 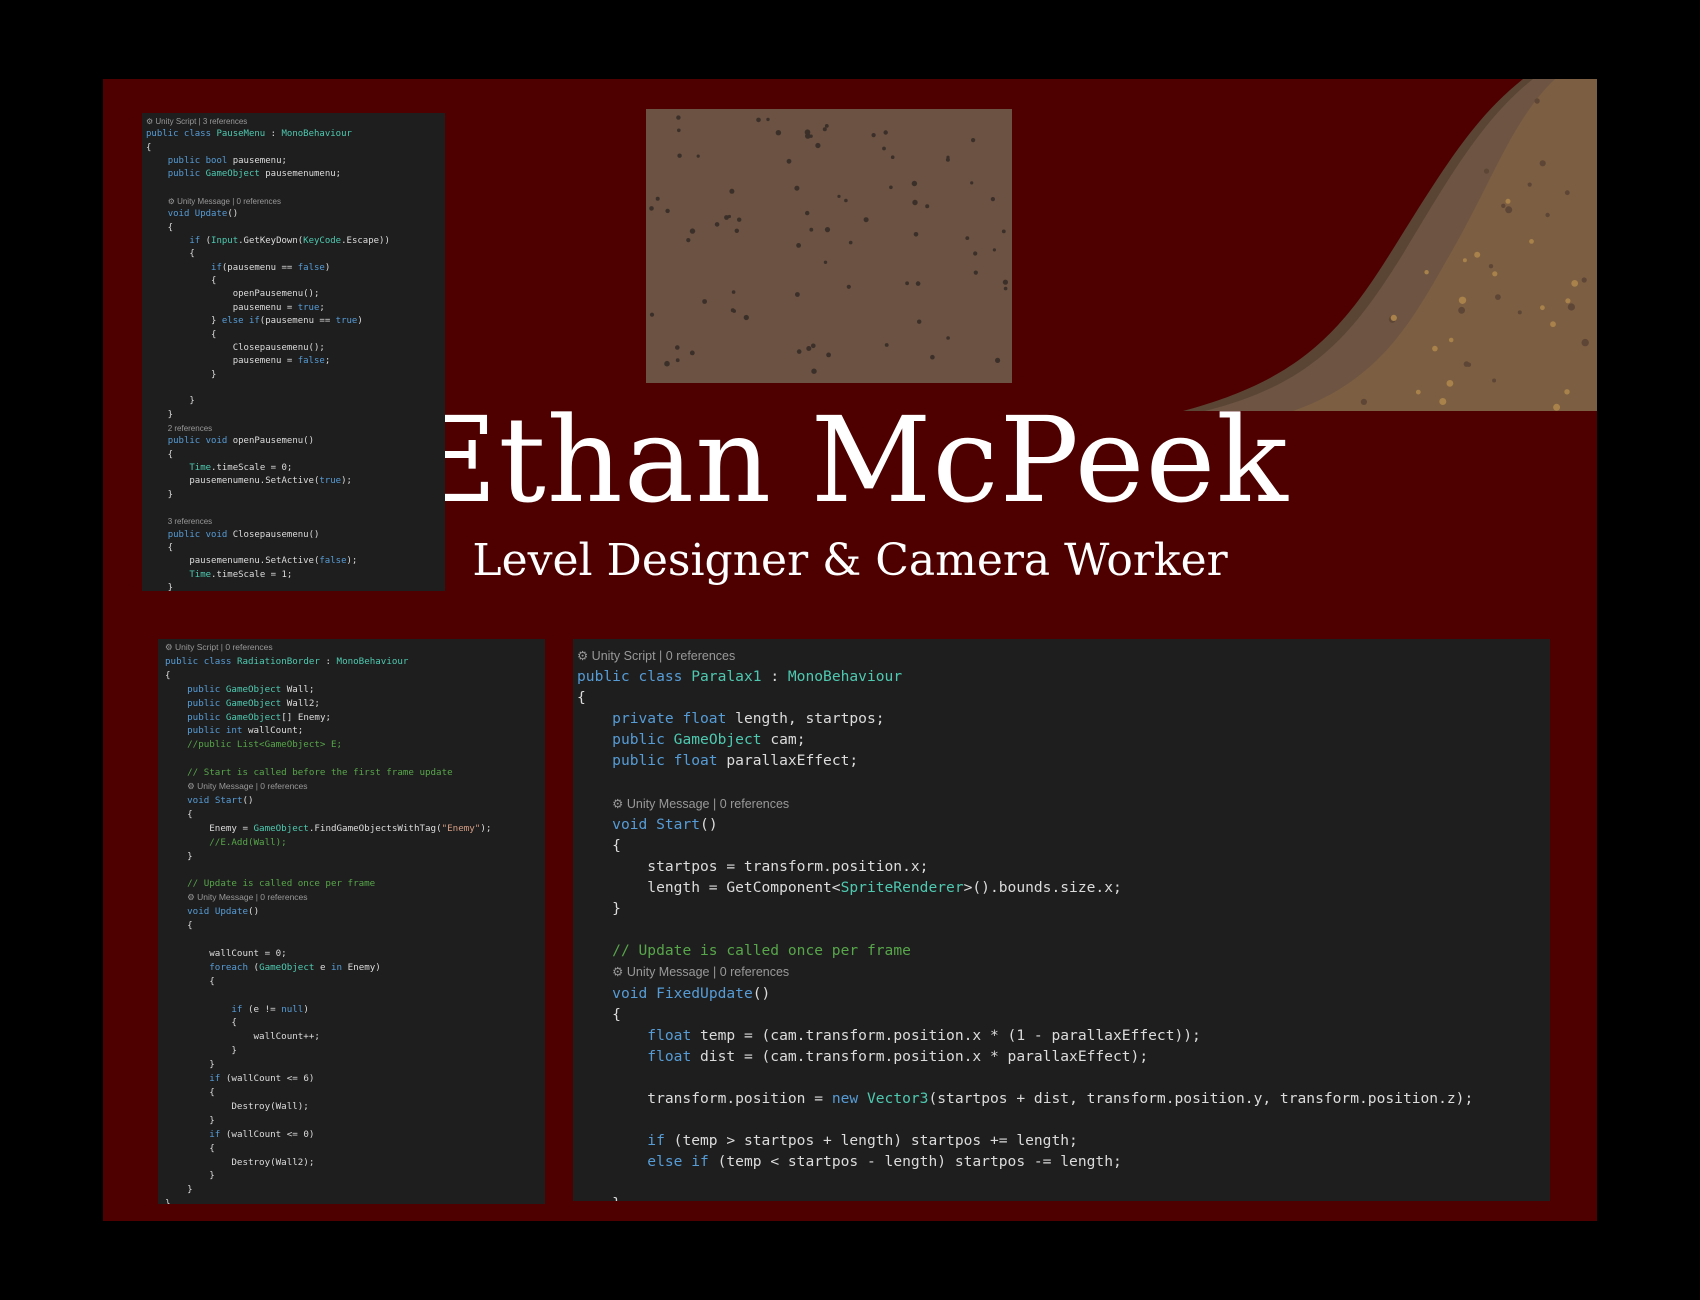 I want to click on code-line: } else if(pausemenu == true), so click(x=254, y=321).